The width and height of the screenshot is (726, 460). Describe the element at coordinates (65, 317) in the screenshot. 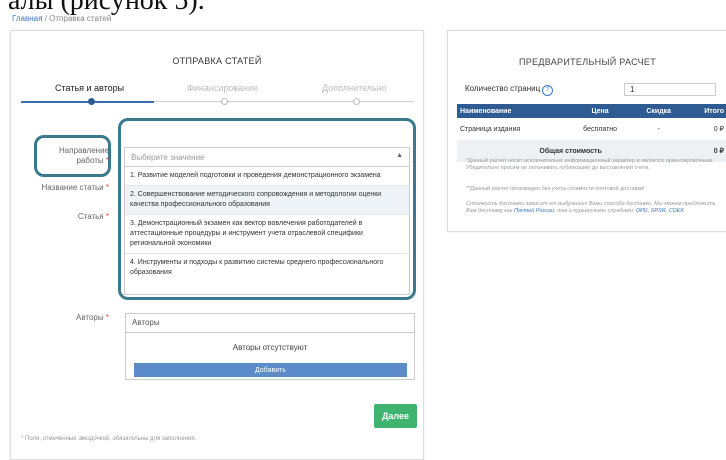

I see `authors-label: Авторы *` at that location.